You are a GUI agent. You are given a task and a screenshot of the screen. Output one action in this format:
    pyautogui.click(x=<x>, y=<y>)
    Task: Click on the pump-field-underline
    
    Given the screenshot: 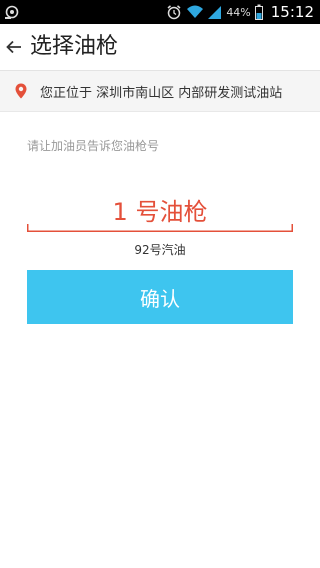 What is the action you would take?
    pyautogui.click(x=160, y=228)
    